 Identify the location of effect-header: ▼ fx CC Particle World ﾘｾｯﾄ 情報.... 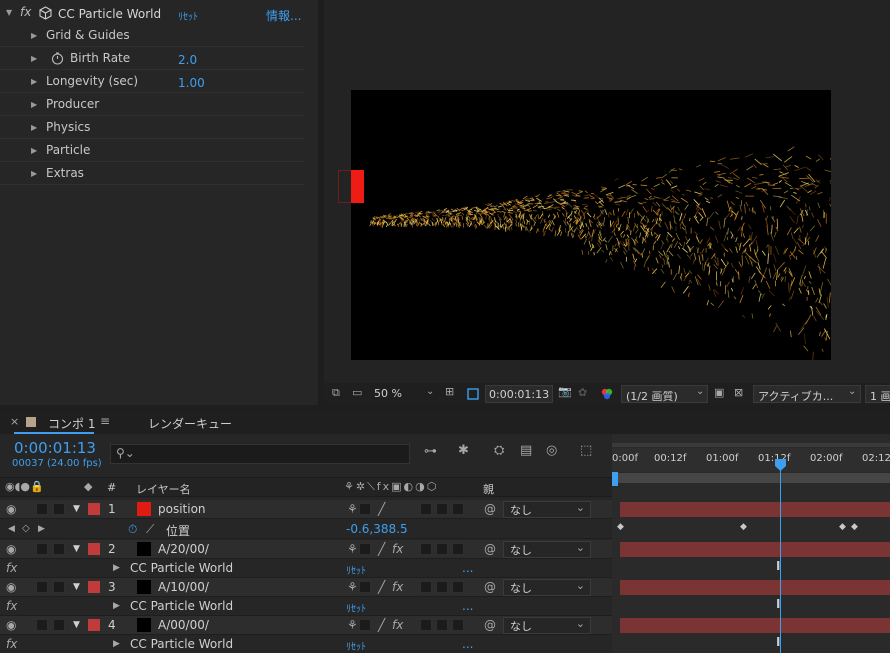
(159, 13).